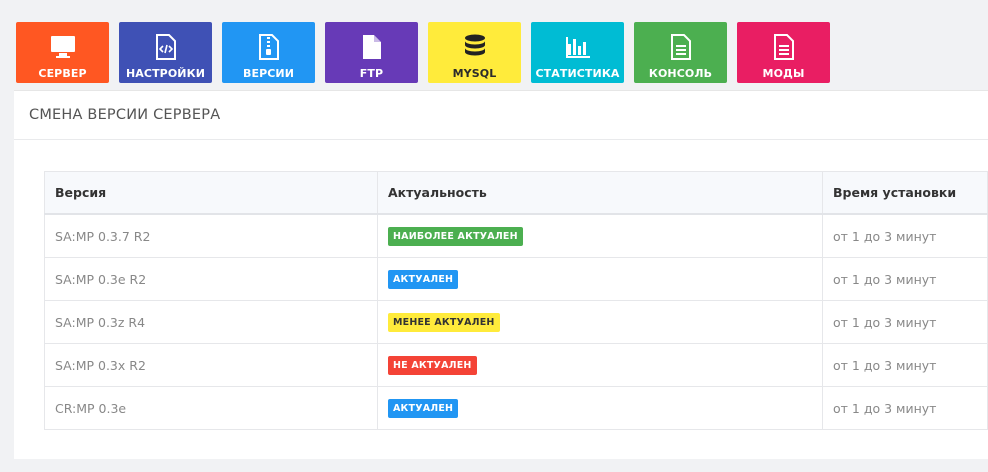  Describe the element at coordinates (63, 47) in the screenshot. I see `monitor-icon` at that location.